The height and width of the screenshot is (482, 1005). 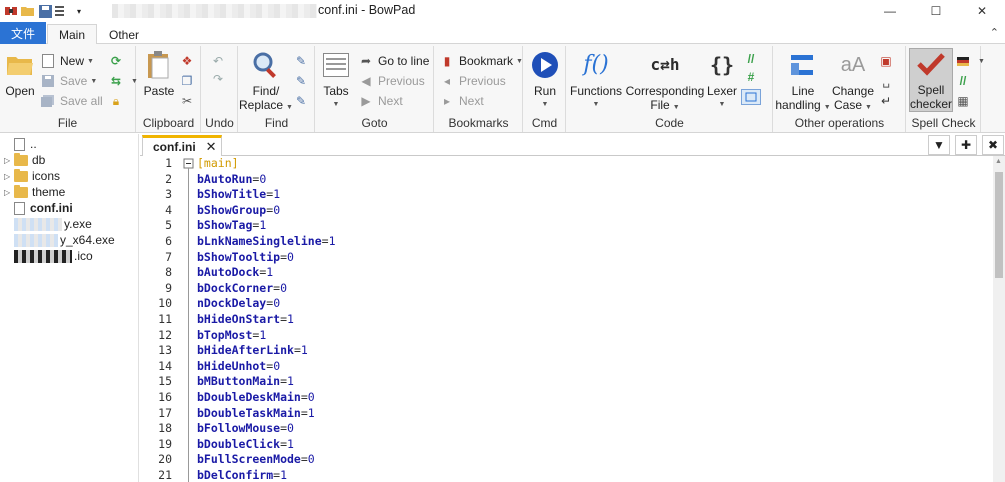 What do you see at coordinates (592, 211) in the screenshot?
I see `code-line: bShowGroup=0` at bounding box center [592, 211].